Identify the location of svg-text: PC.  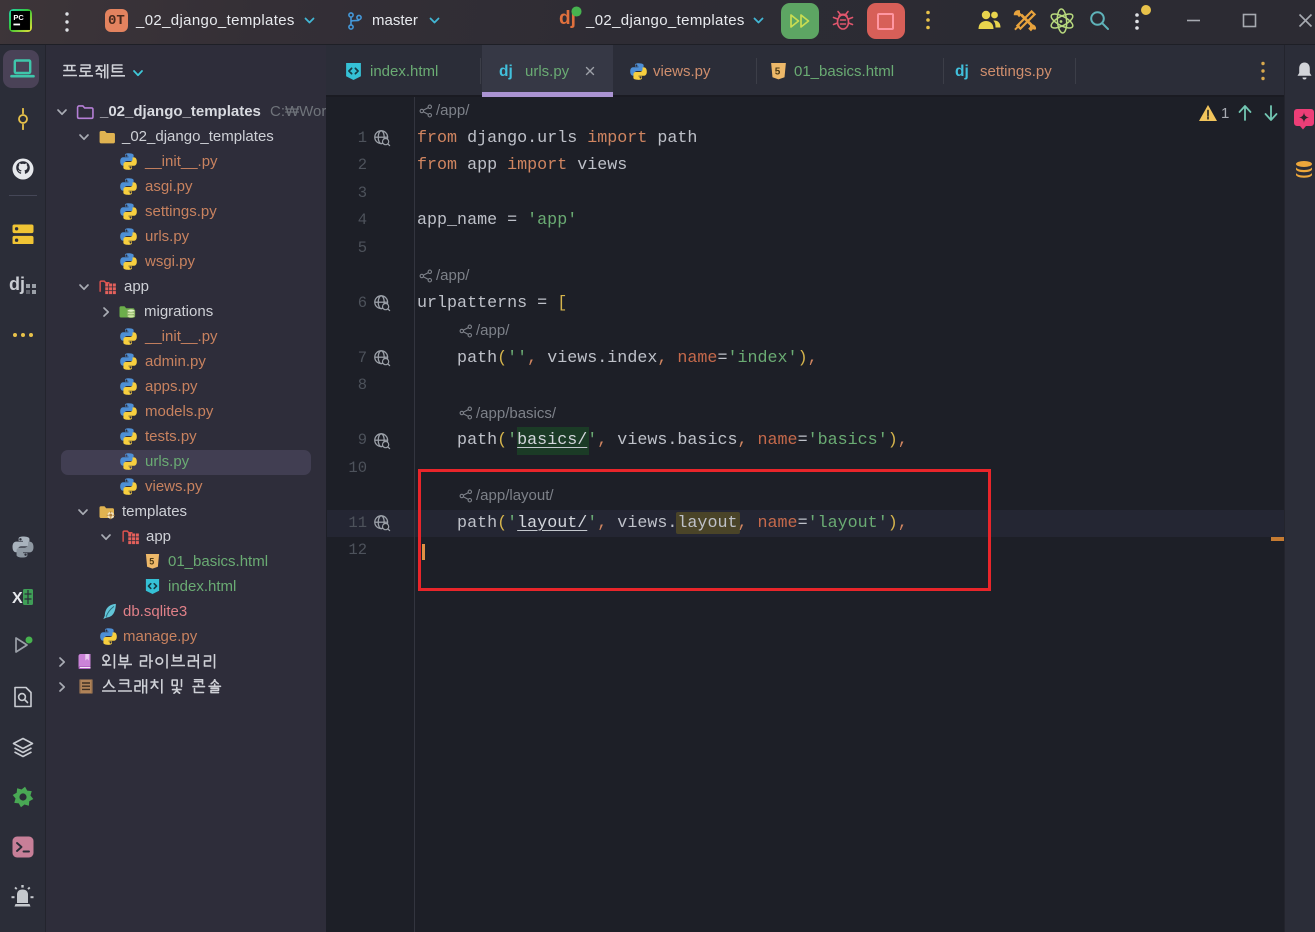
(18, 17).